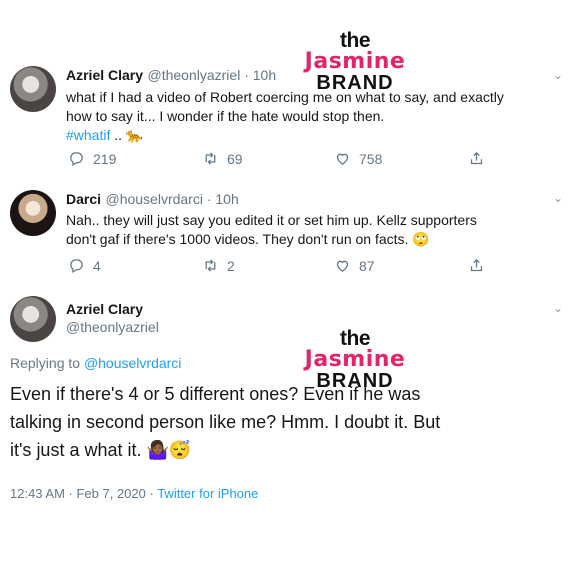 The image size is (578, 575). Describe the element at coordinates (367, 265) in the screenshot. I see `like-count: 87` at that location.